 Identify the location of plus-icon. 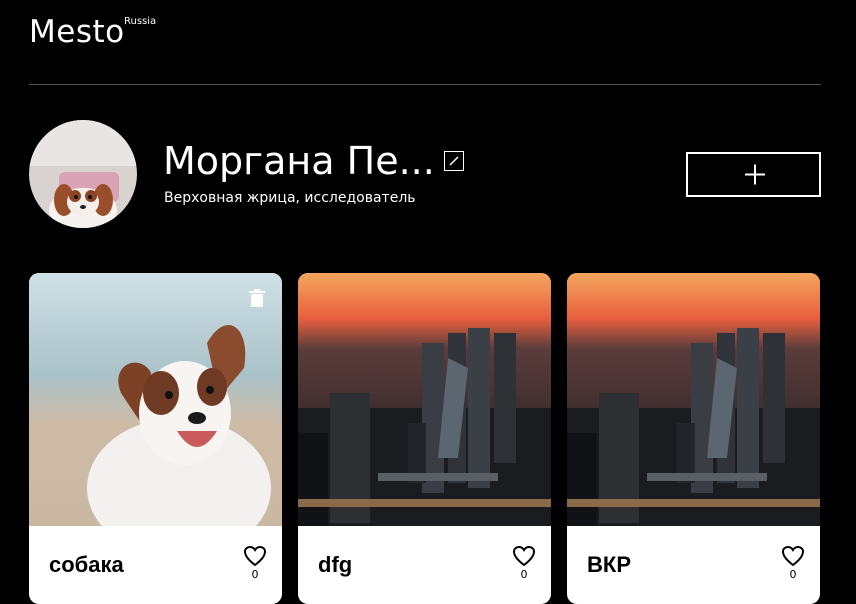
(755, 174).